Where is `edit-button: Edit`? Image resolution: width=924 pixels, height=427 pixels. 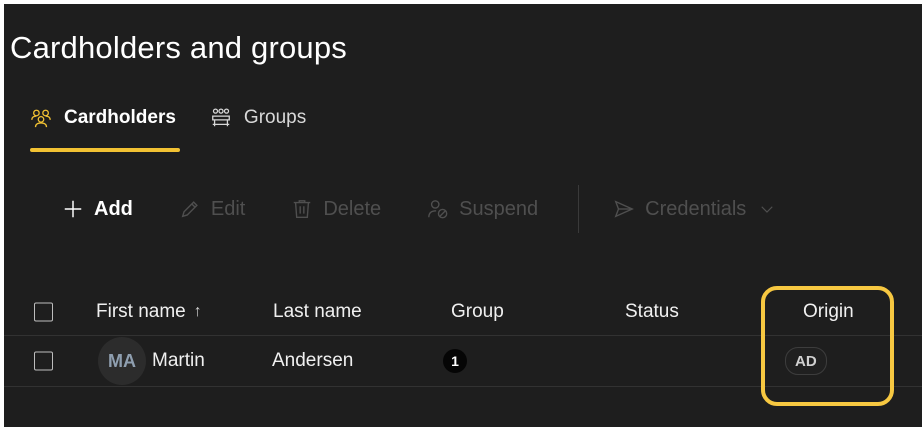
edit-button: Edit is located at coordinates (212, 209).